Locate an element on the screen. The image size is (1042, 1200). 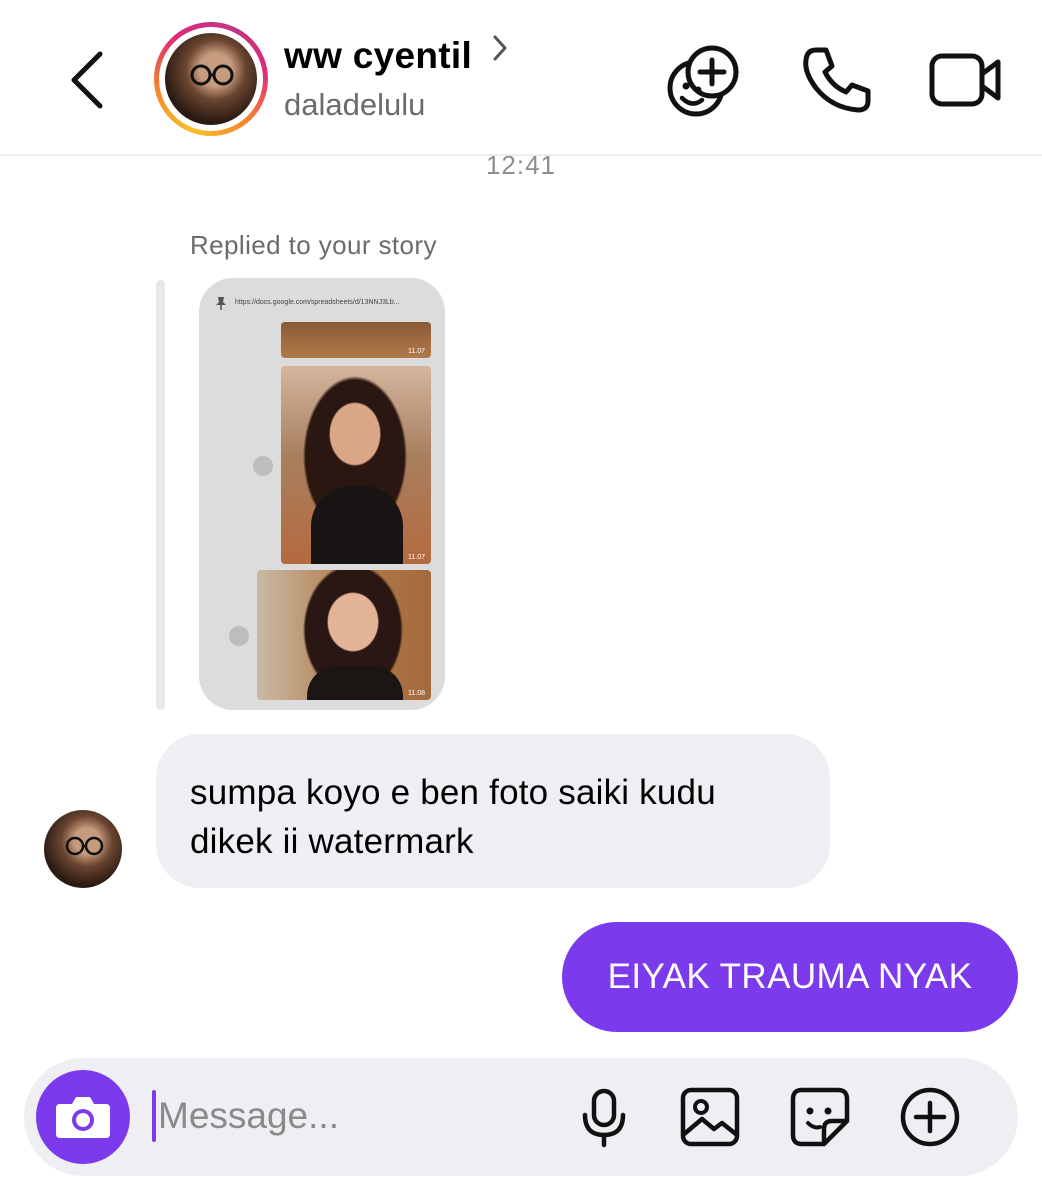
sticker-icon is located at coordinates (820, 1117).